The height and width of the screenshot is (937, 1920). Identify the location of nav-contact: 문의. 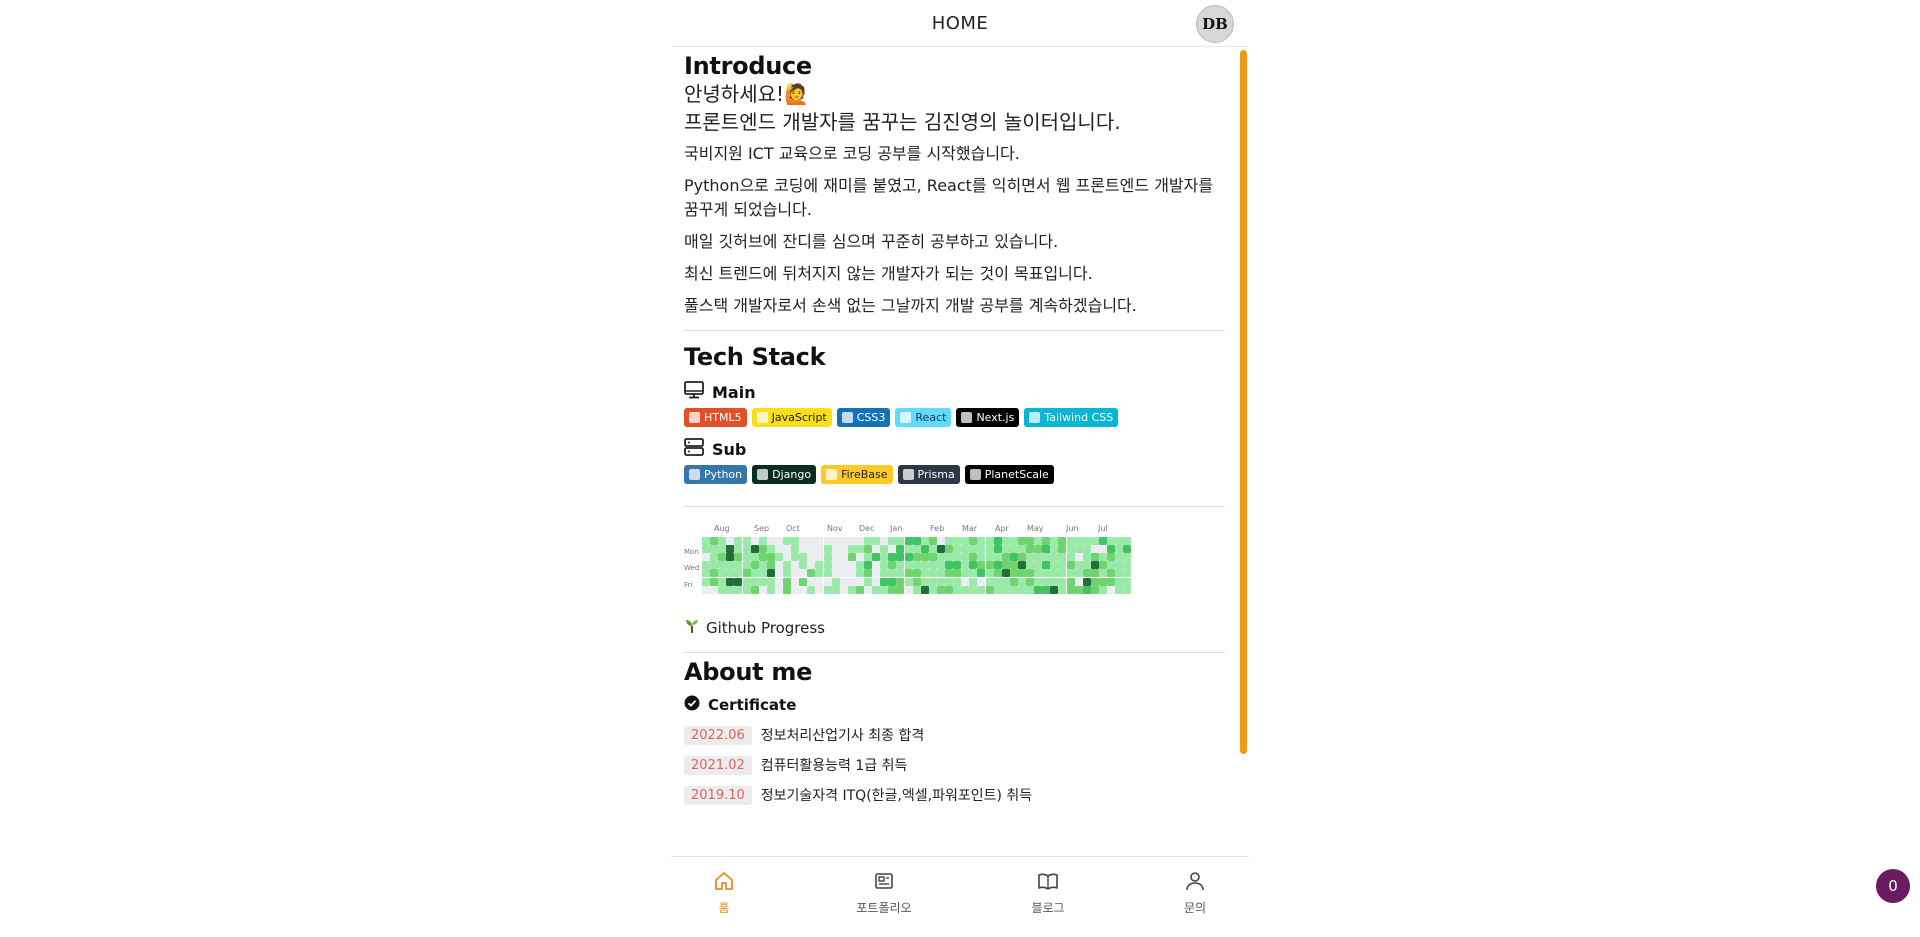
(1195, 893).